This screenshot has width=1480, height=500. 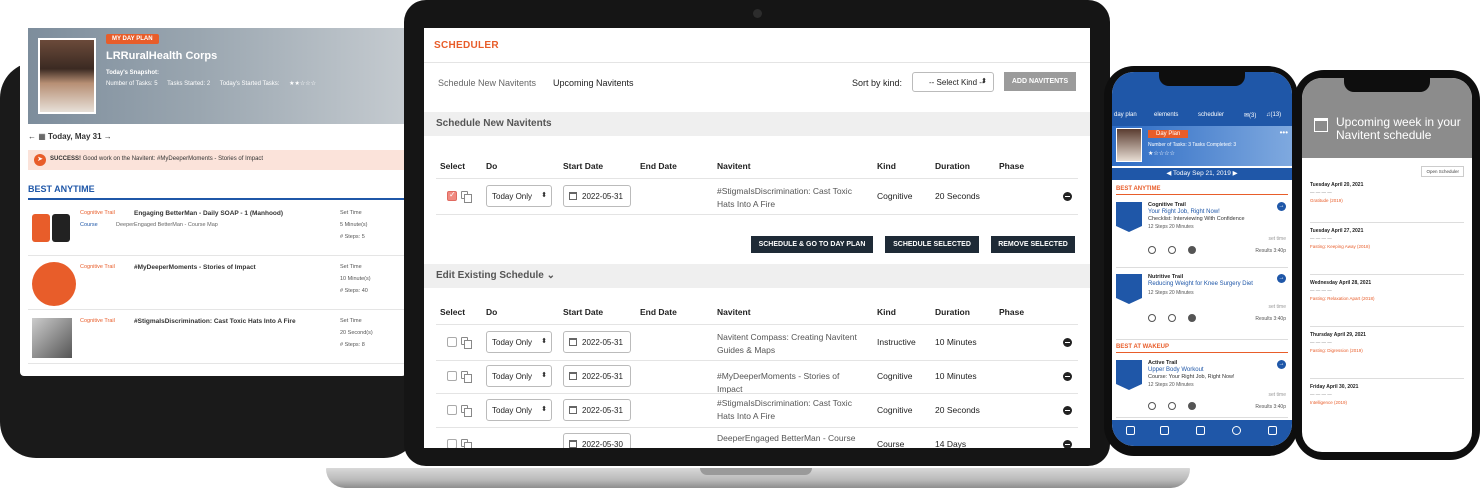 What do you see at coordinates (1250, 115) in the screenshot?
I see `inbox-icon: ✉(3)` at bounding box center [1250, 115].